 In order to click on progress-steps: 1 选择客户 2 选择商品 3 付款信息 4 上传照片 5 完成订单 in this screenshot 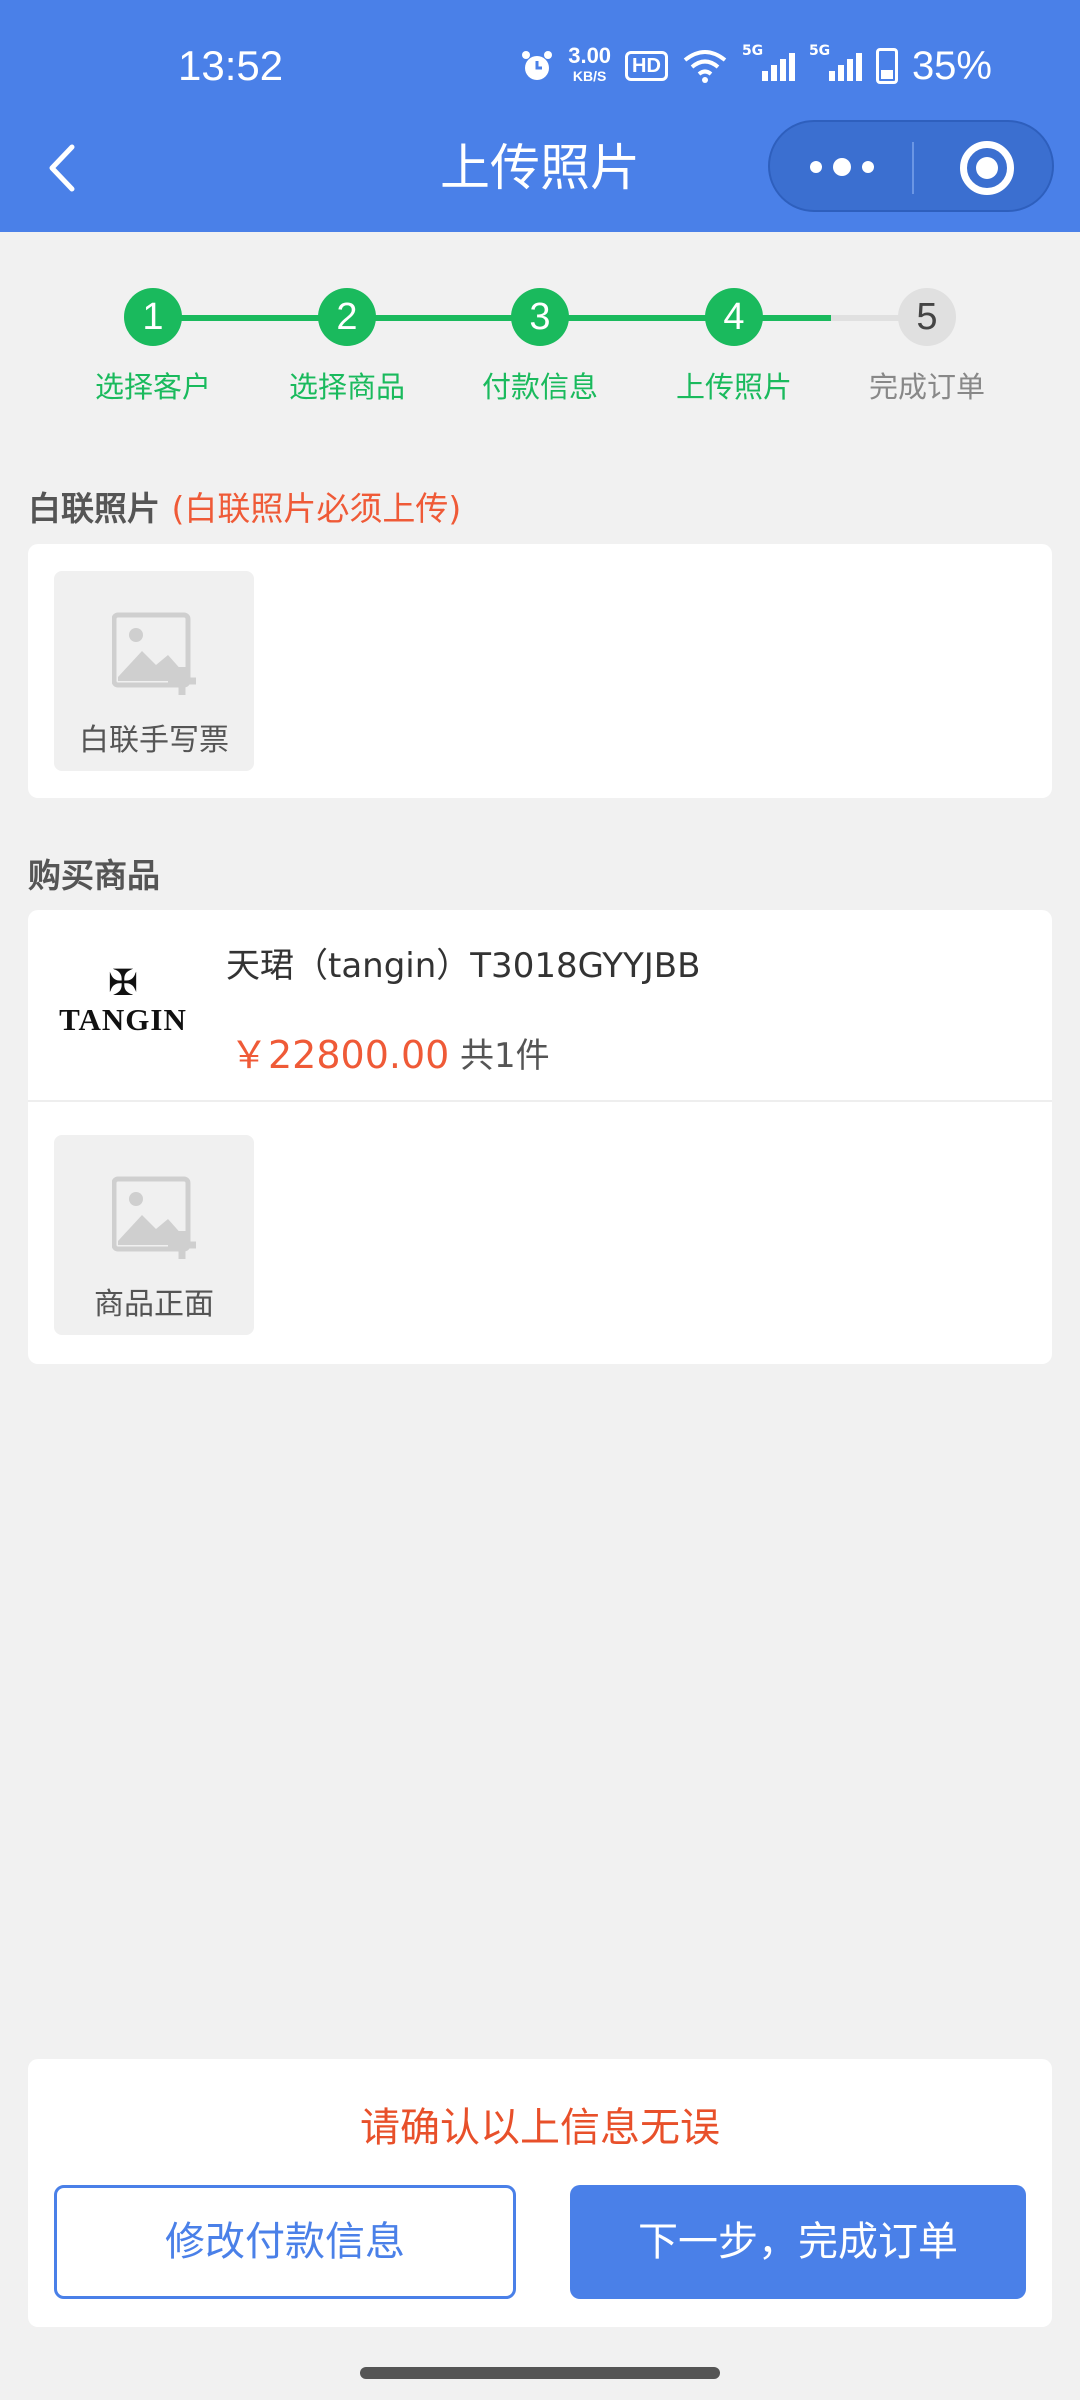, I will do `click(540, 358)`.